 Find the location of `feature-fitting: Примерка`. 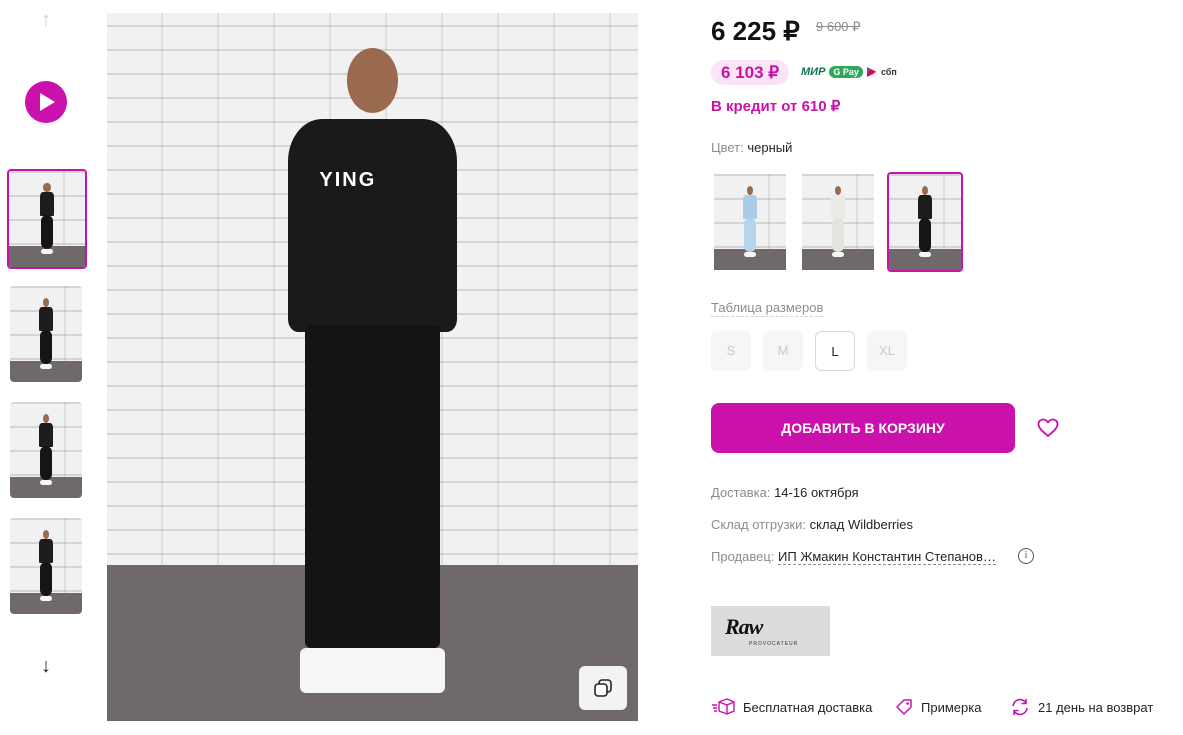

feature-fitting: Примерка is located at coordinates (938, 707).